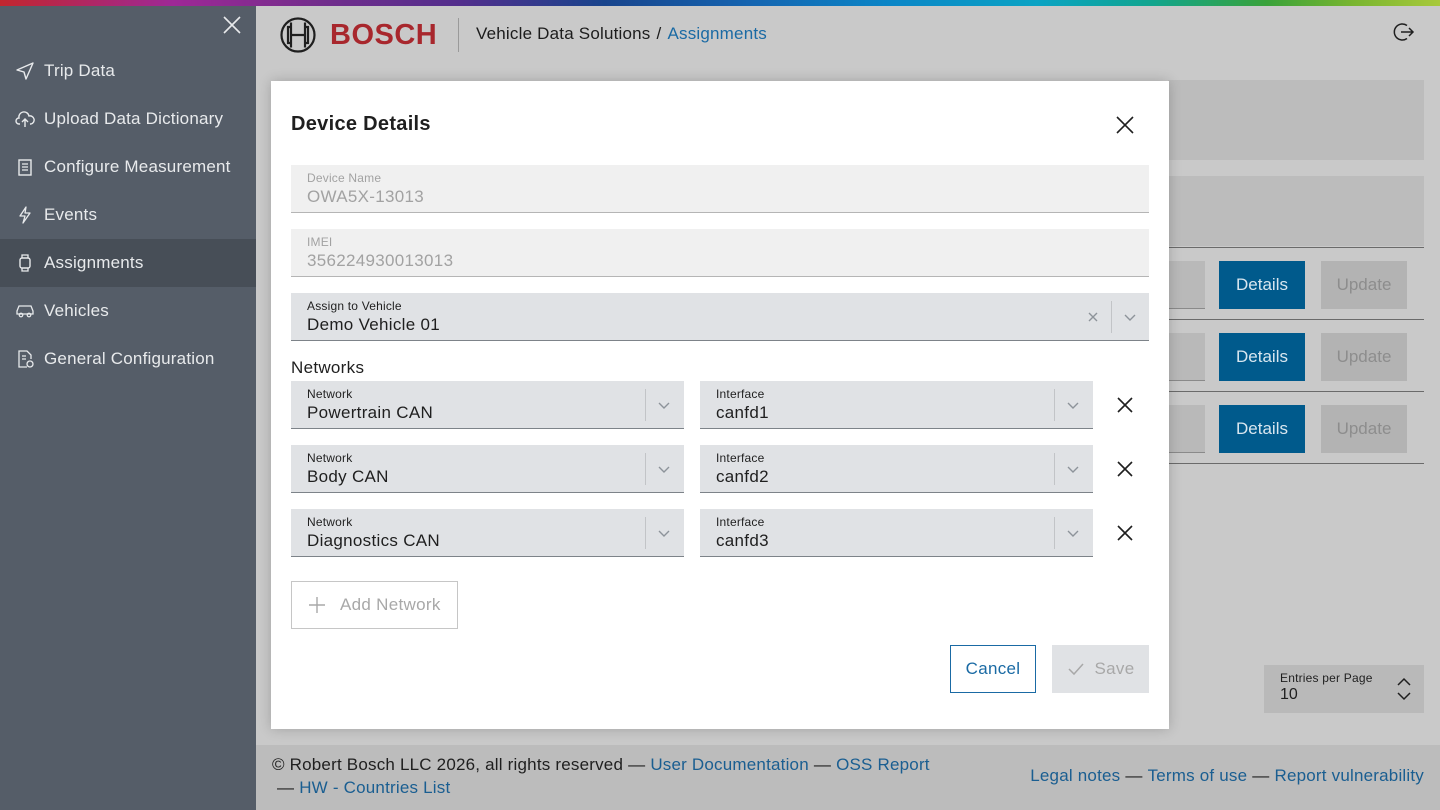 The width and height of the screenshot is (1440, 810). I want to click on entries-per-page-label: Entries per Page, so click(1326, 678).